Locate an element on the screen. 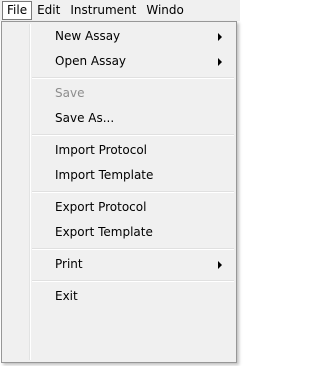  menu-item-label: Import Template is located at coordinates (104, 175).